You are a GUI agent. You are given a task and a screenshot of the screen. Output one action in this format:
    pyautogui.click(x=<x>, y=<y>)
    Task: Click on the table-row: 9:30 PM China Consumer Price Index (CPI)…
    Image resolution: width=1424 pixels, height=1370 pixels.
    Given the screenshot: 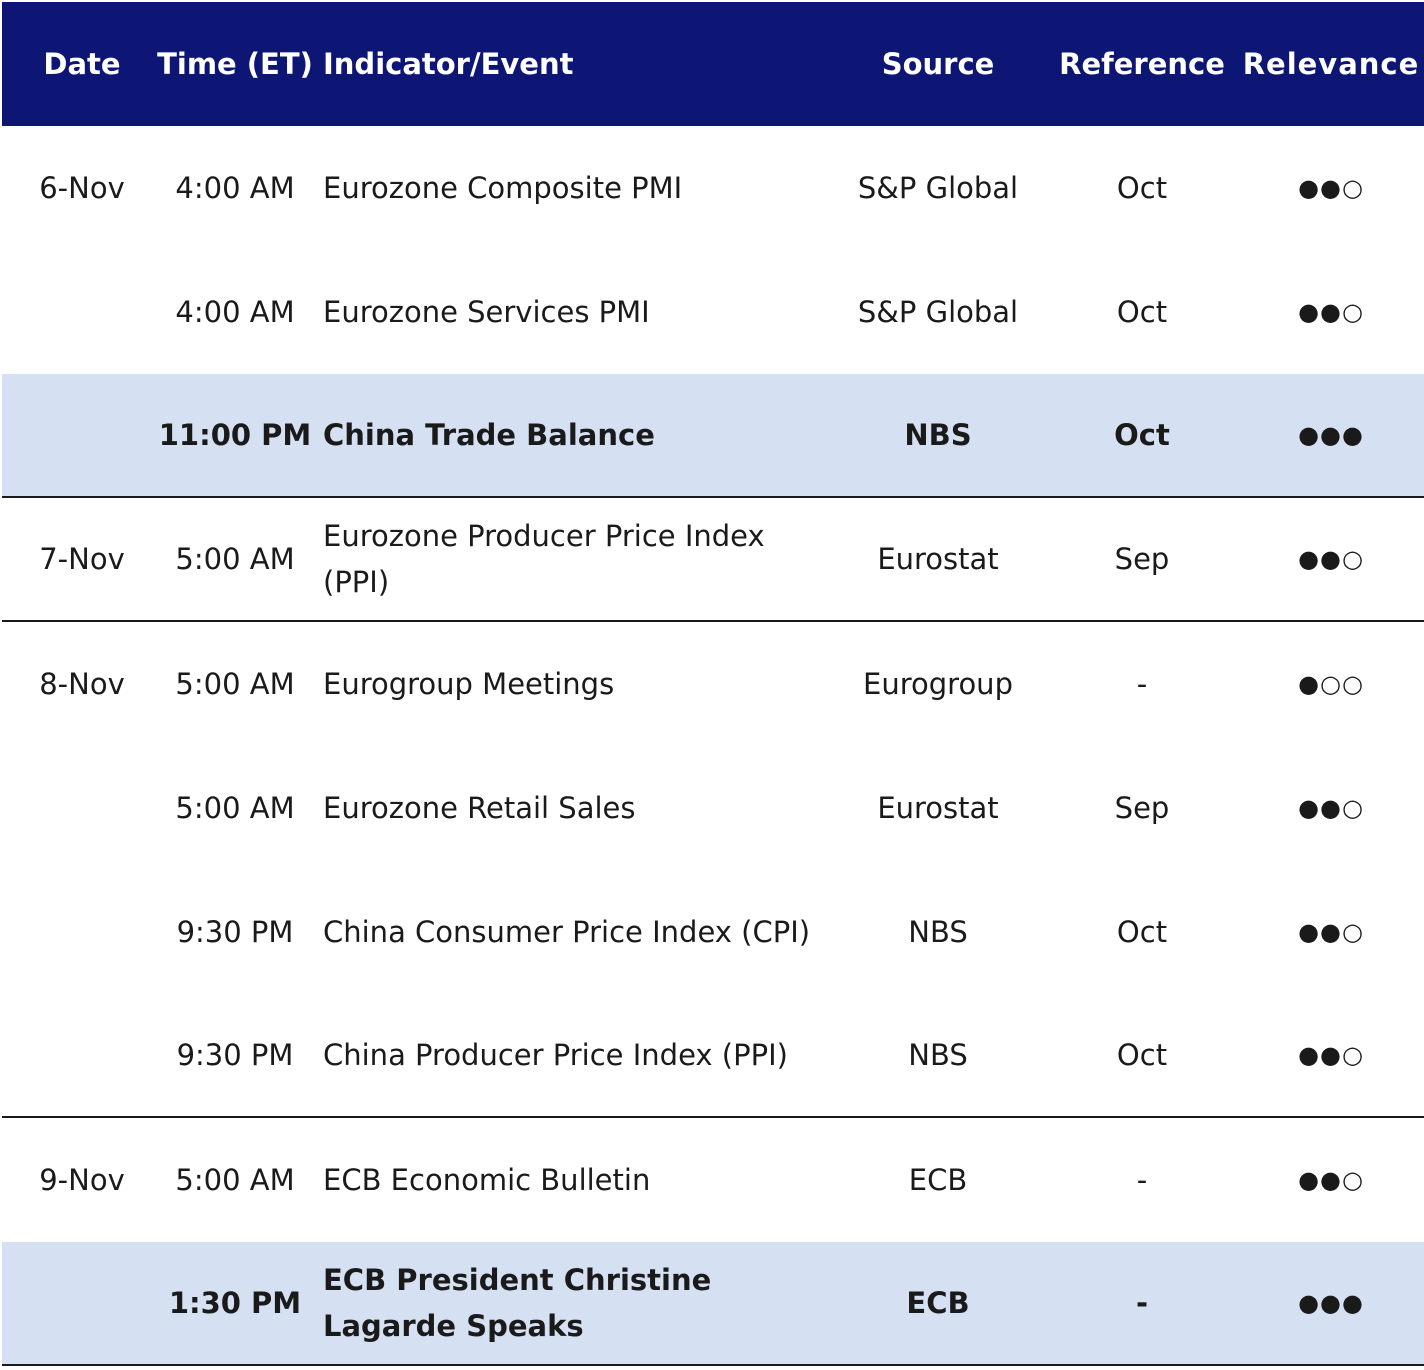 What is the action you would take?
    pyautogui.click(x=713, y=932)
    